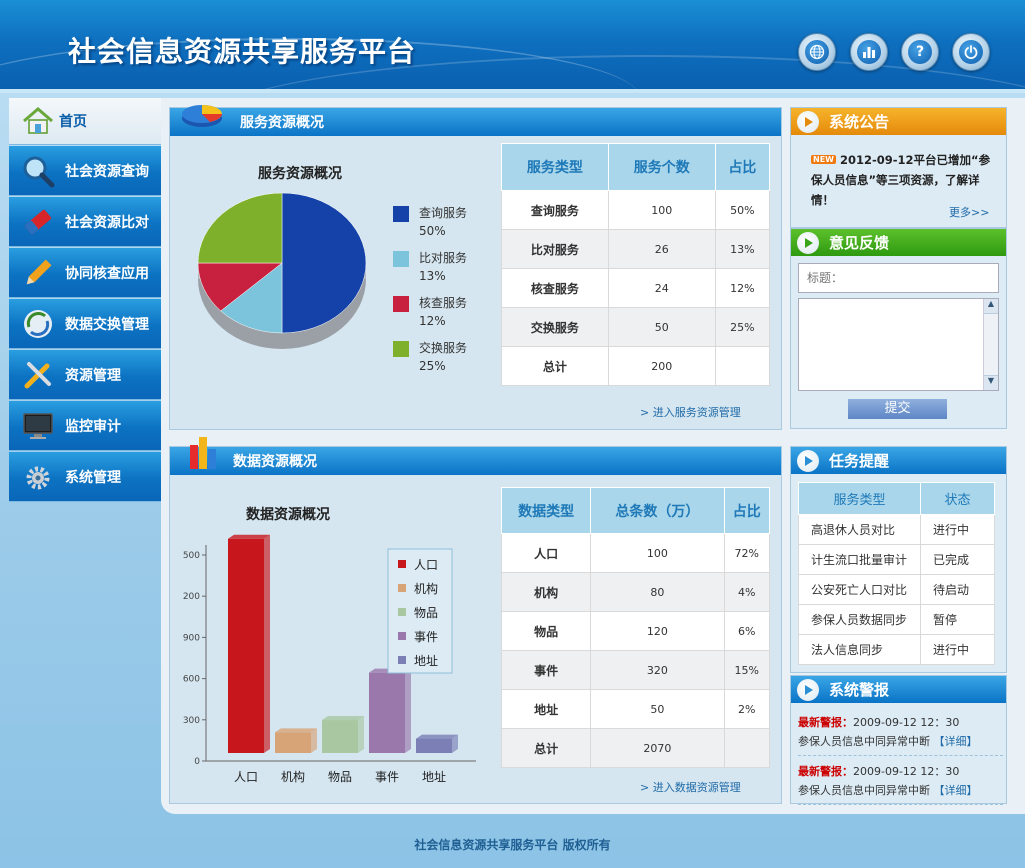 The height and width of the screenshot is (868, 1025). I want to click on sidebar-item-collab-check: 协同核查应用, so click(85, 273).